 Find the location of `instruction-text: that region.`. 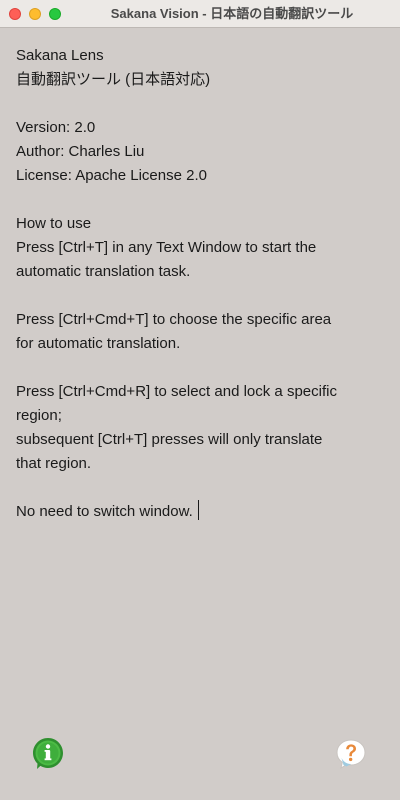

instruction-text: that region. is located at coordinates (54, 463).